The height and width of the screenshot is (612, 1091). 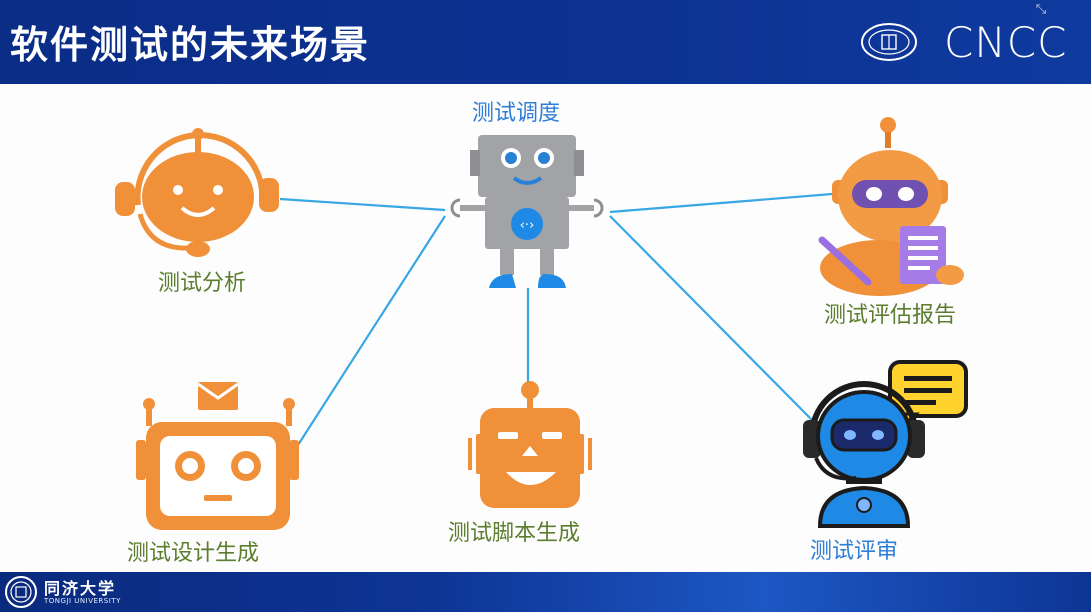 I want to click on edge-center-design, so click(x=371, y=330).